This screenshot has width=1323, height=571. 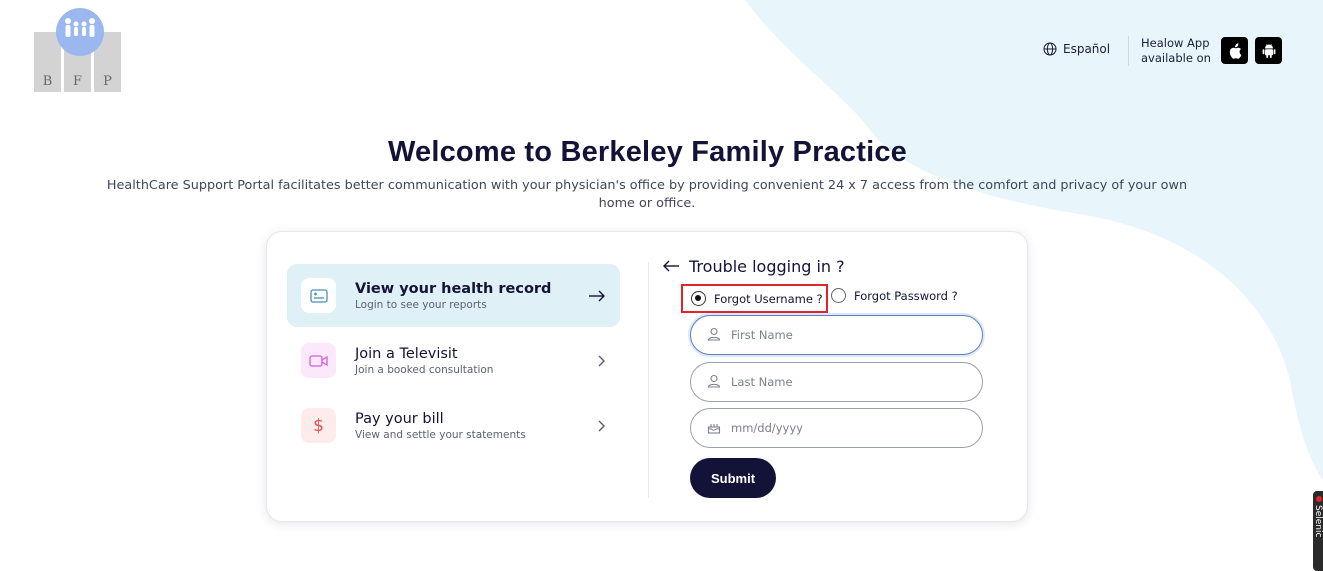 What do you see at coordinates (406, 353) in the screenshot?
I see `menu-item-title: Join a Televisit` at bounding box center [406, 353].